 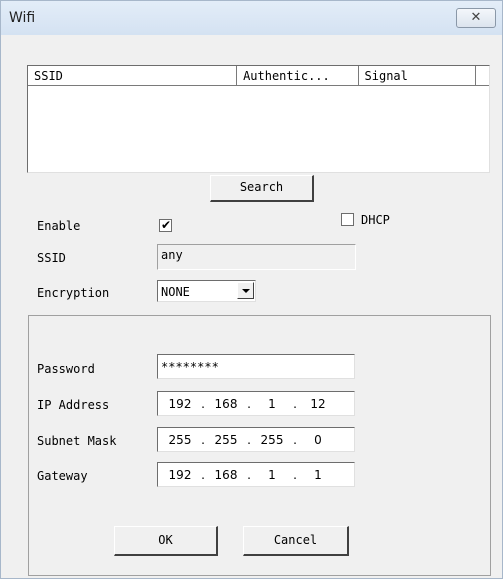 I want to click on ip-address-label: IP Address, so click(x=73, y=405).